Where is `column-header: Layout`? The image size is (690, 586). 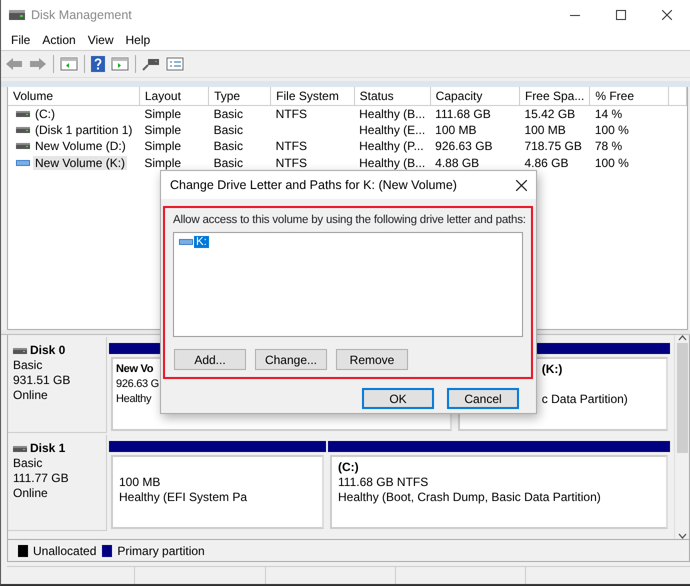 column-header: Layout is located at coordinates (174, 96).